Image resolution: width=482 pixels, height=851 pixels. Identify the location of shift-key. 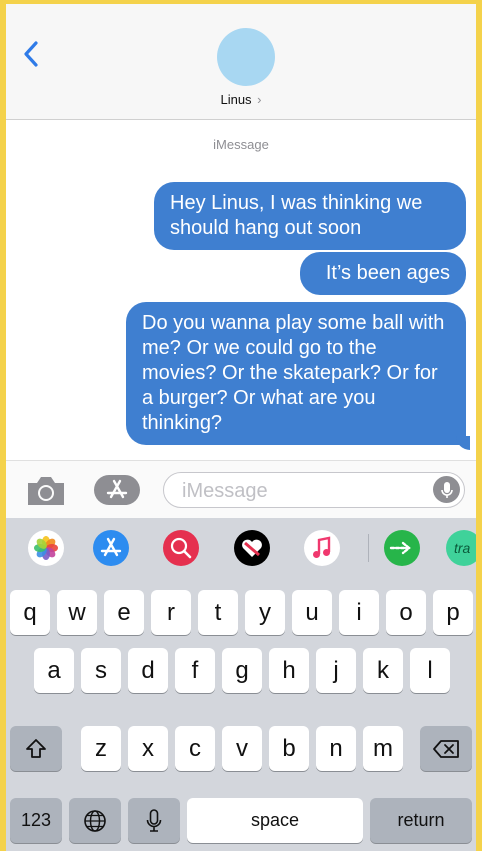
(36, 748).